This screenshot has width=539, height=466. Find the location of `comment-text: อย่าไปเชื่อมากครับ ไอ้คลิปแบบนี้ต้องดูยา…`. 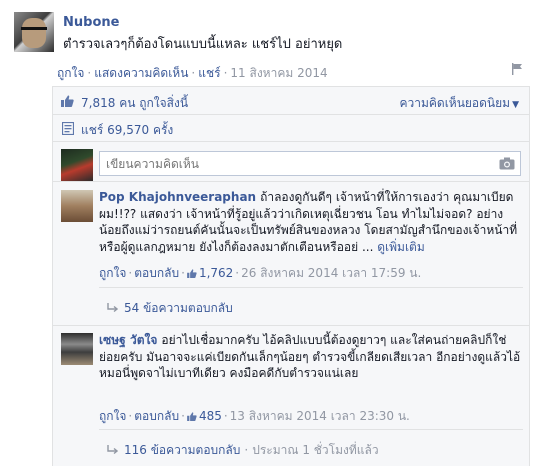

comment-text: อย่าไปเชื่อมากครับ ไอ้คลิปแบบนี้ต้องดูยา… is located at coordinates (310, 356).